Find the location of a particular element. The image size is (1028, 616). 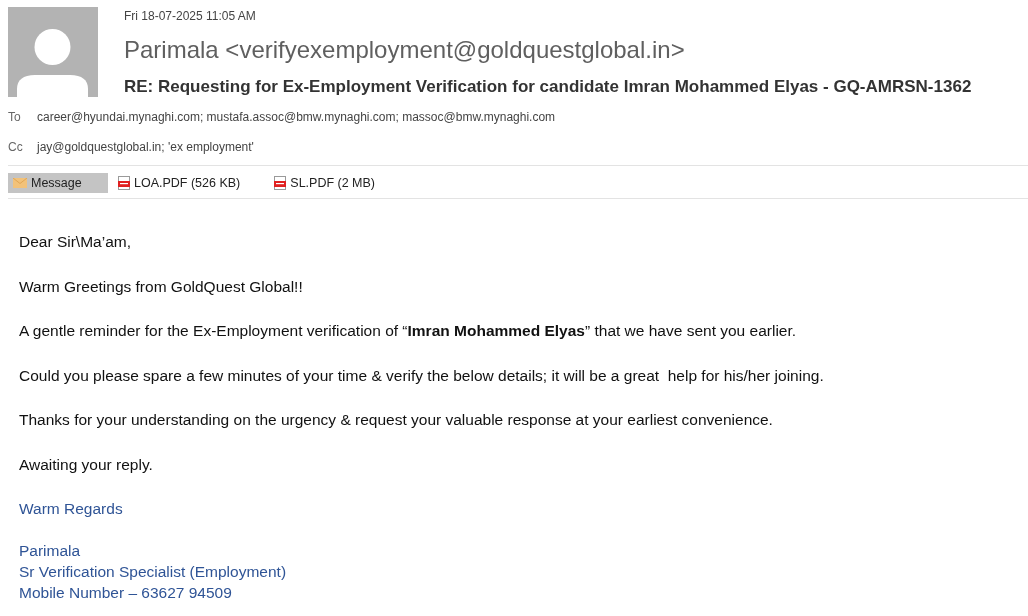

person-icon is located at coordinates (53, 52).